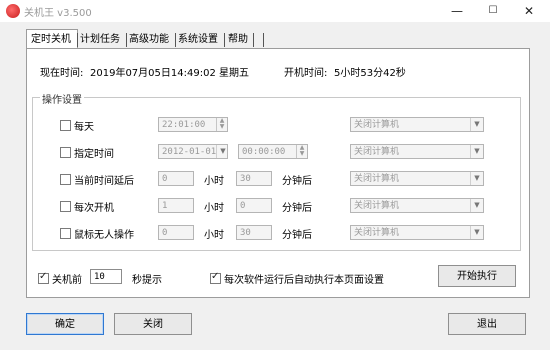 The image size is (550, 350). I want to click on on-boot-checkbox, so click(65, 206).